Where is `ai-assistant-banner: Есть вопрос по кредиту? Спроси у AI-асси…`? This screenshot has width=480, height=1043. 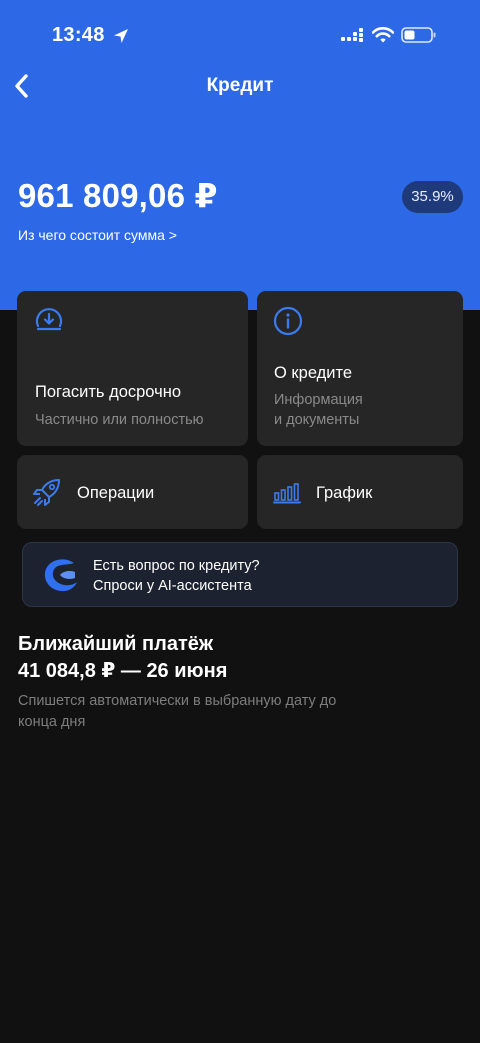
ai-assistant-banner: Есть вопрос по кредиту? Спроси у AI-асси… is located at coordinates (240, 574).